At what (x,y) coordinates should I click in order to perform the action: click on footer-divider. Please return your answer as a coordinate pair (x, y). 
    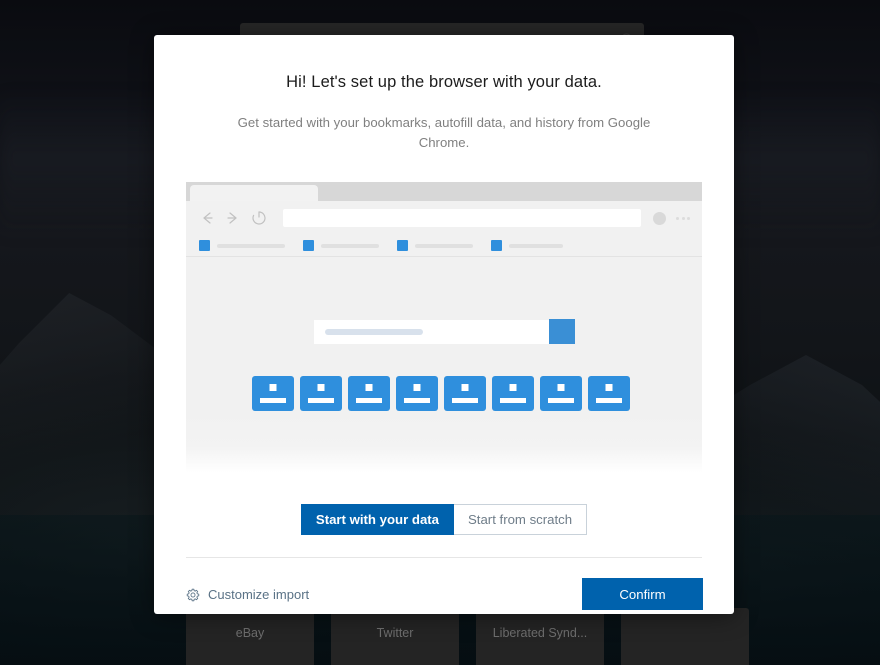
    Looking at the image, I should click on (444, 557).